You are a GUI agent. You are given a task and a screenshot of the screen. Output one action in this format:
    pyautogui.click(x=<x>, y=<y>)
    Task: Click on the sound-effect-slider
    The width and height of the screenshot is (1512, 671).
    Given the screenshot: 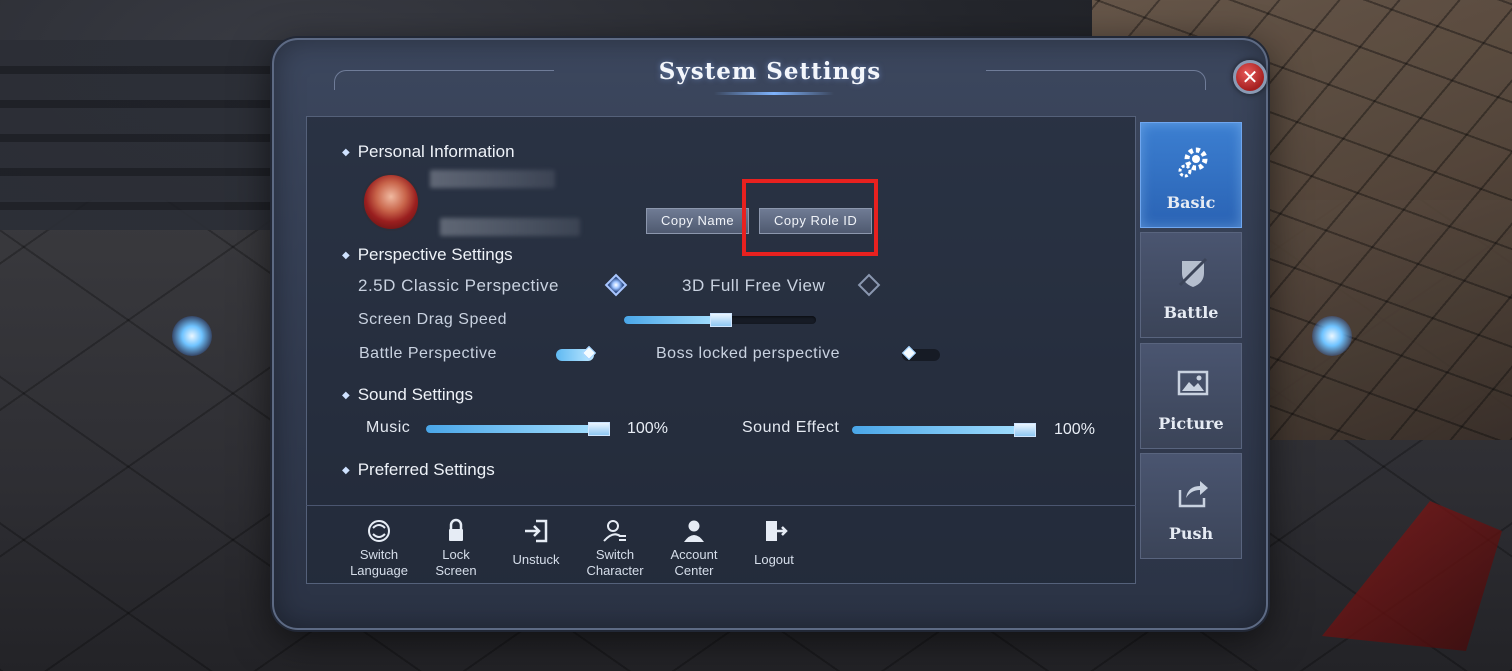 What is the action you would take?
    pyautogui.click(x=944, y=430)
    